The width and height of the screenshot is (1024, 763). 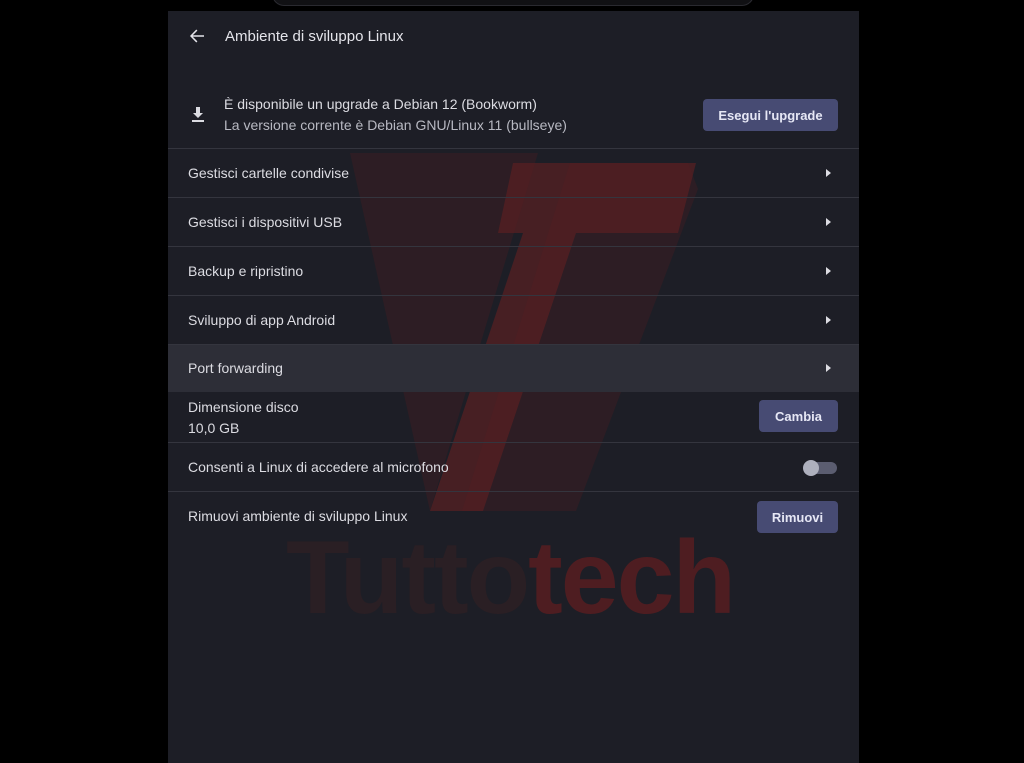 I want to click on menu-row-port-forwarding: Port forwarding, so click(x=513, y=368).